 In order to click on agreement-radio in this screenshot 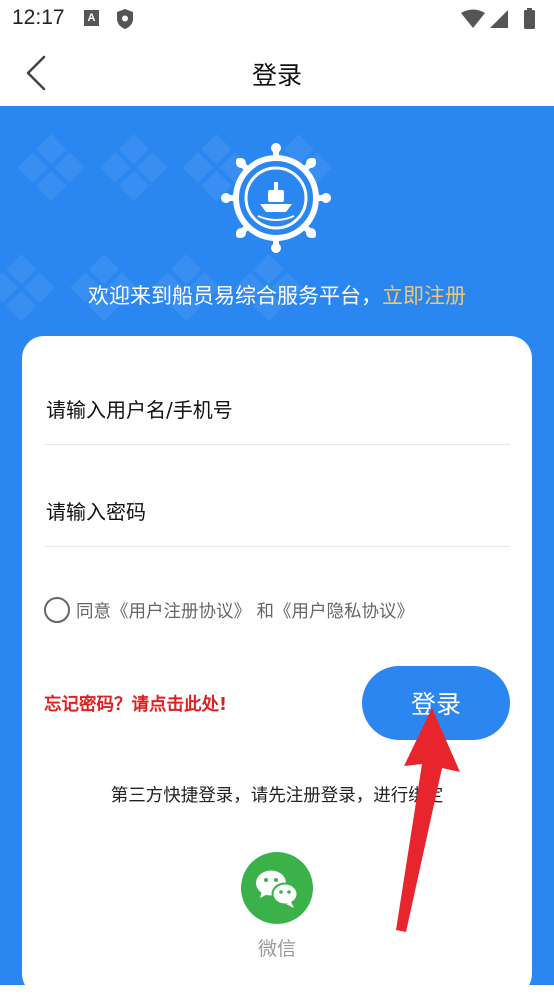, I will do `click(57, 610)`.